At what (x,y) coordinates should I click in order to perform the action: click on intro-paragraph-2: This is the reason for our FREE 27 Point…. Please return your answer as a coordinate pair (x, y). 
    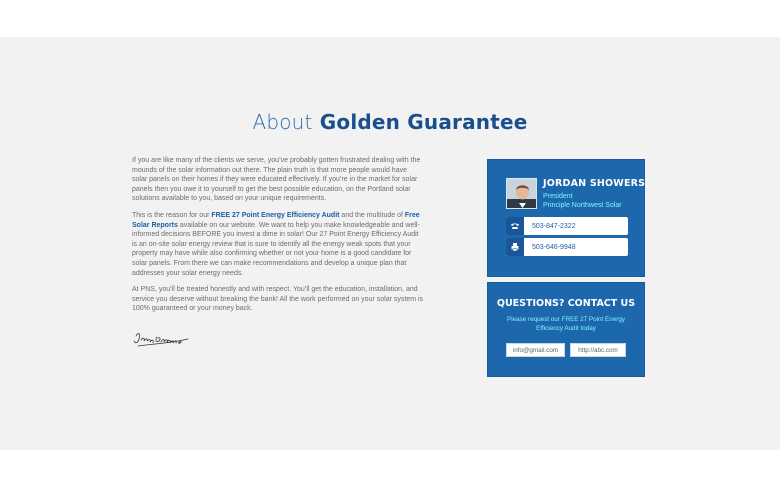
    Looking at the image, I should click on (278, 244).